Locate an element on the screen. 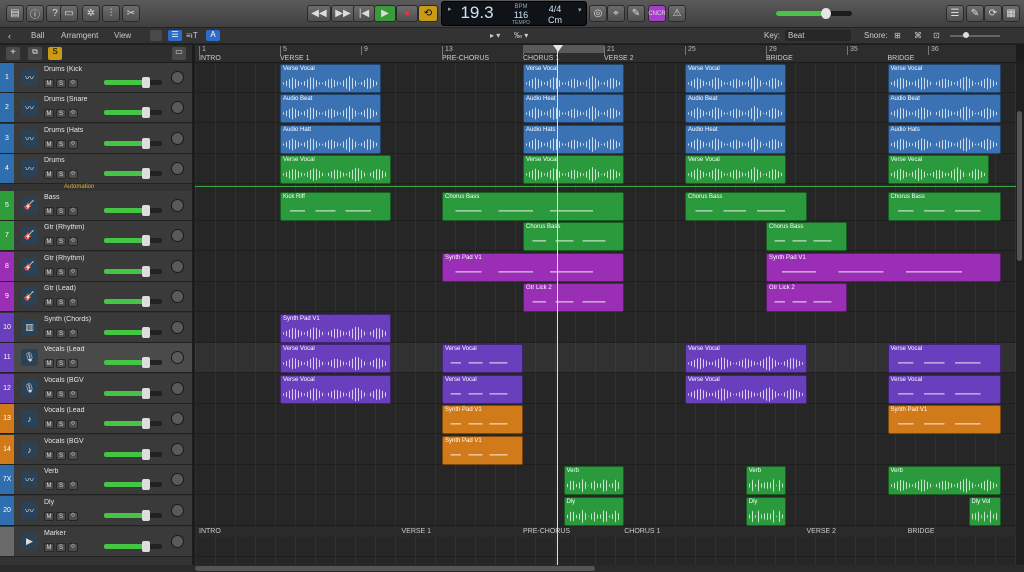 The width and height of the screenshot is (1024, 572). lcd-display: ▸ 19.3 BPM 116 TEMPO 4/4 Cm ▾ is located at coordinates (514, 13).